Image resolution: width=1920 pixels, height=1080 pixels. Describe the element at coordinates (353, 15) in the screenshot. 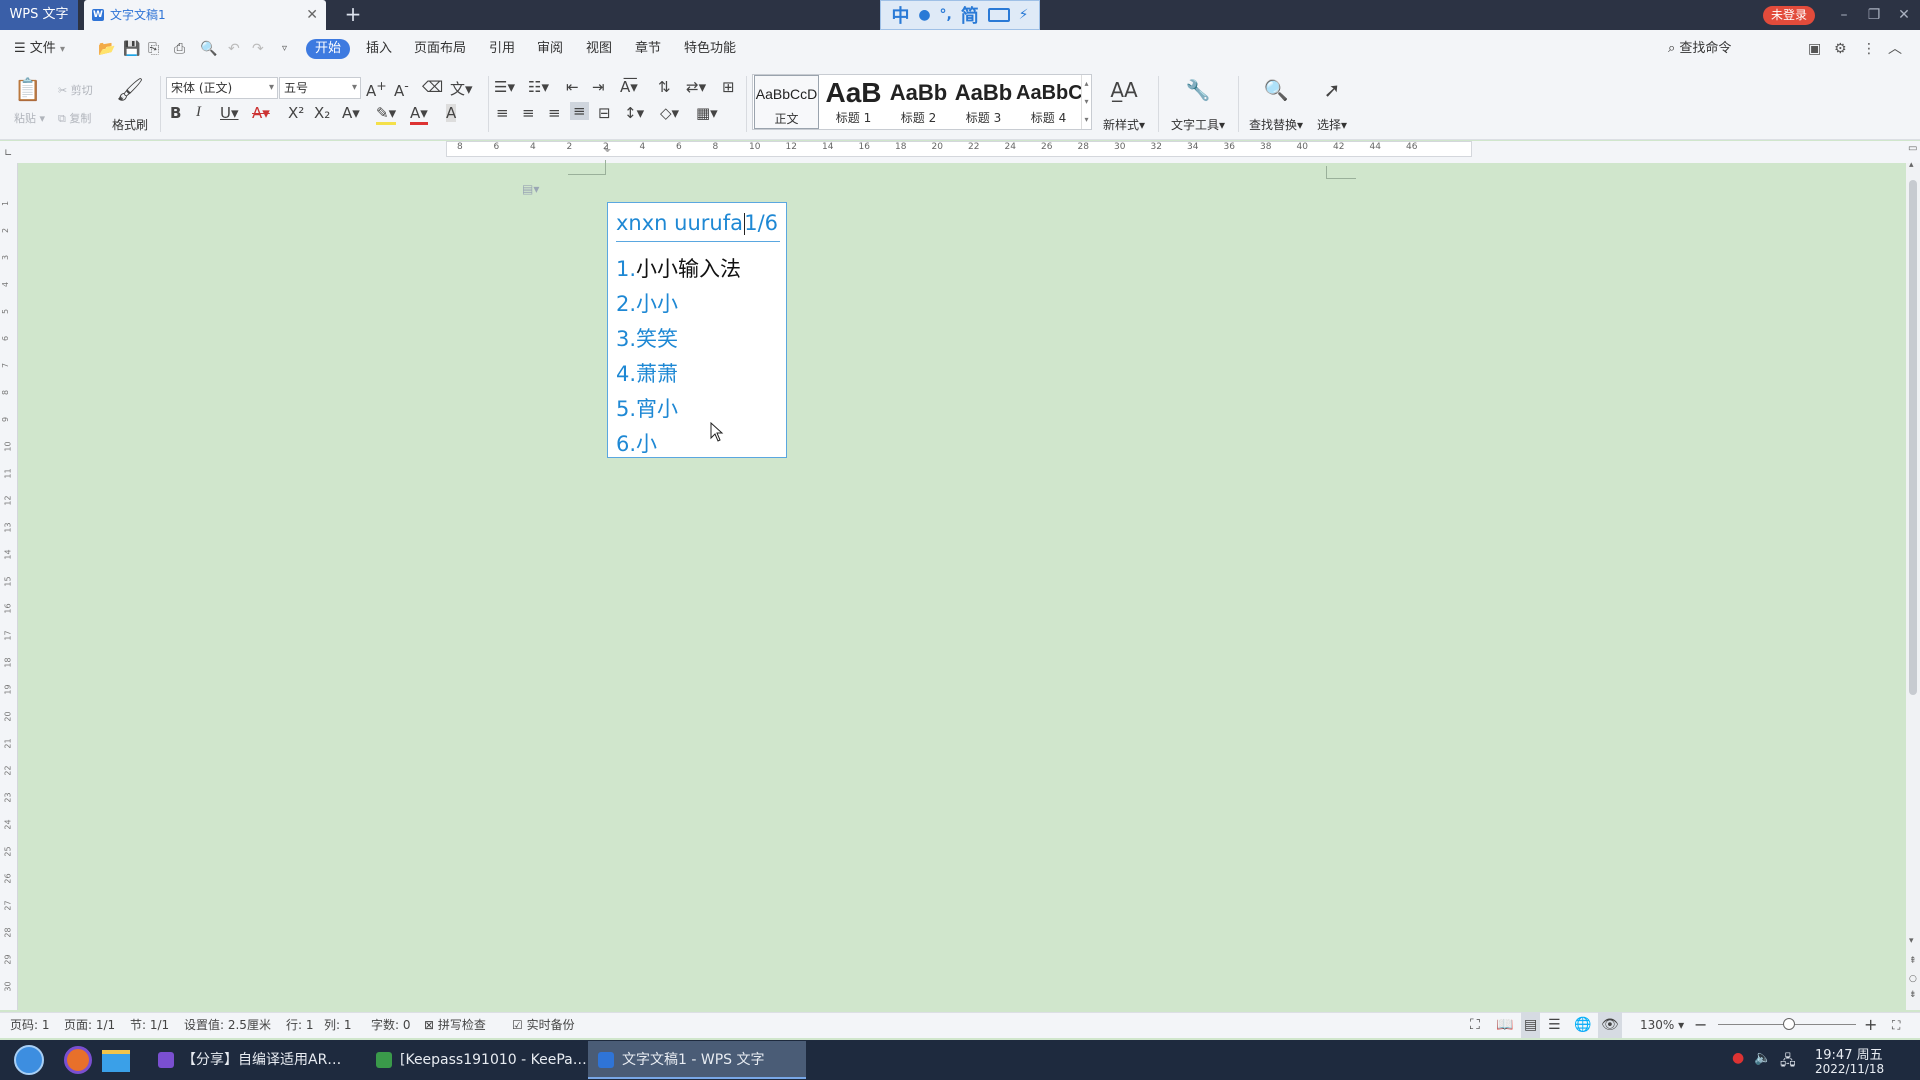

I see `new-tab-button: +` at that location.